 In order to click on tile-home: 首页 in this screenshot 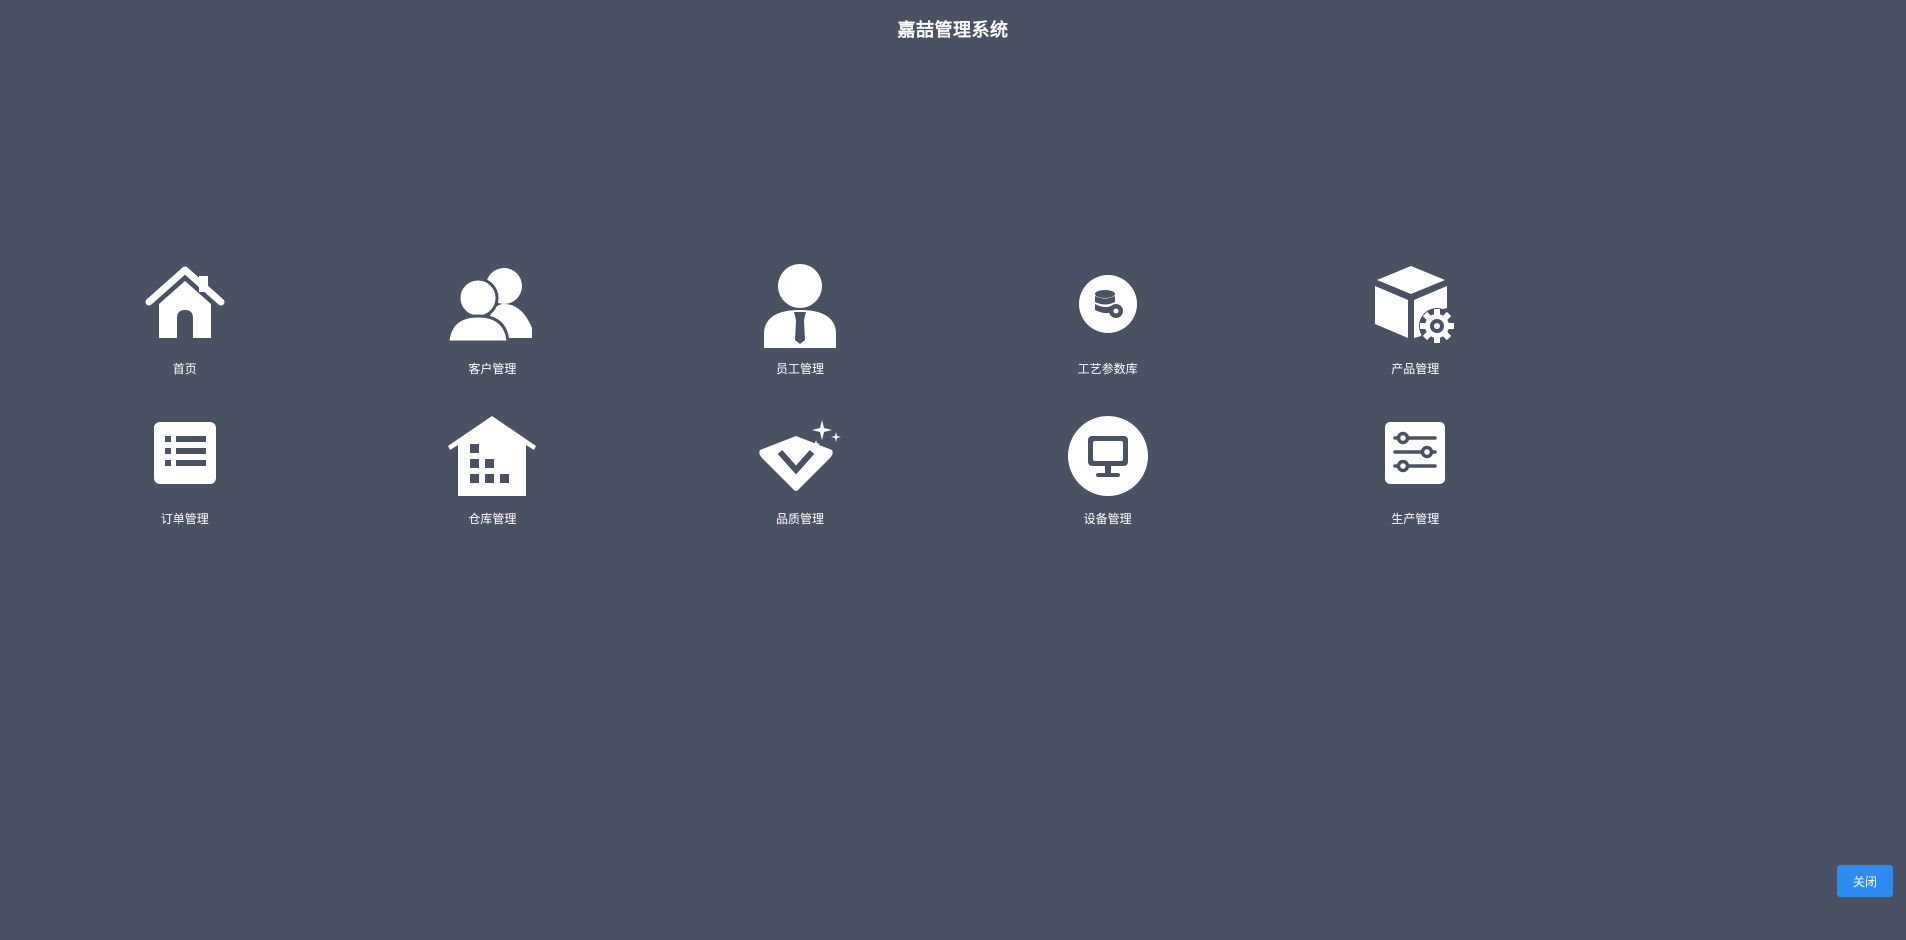, I will do `click(185, 339)`.